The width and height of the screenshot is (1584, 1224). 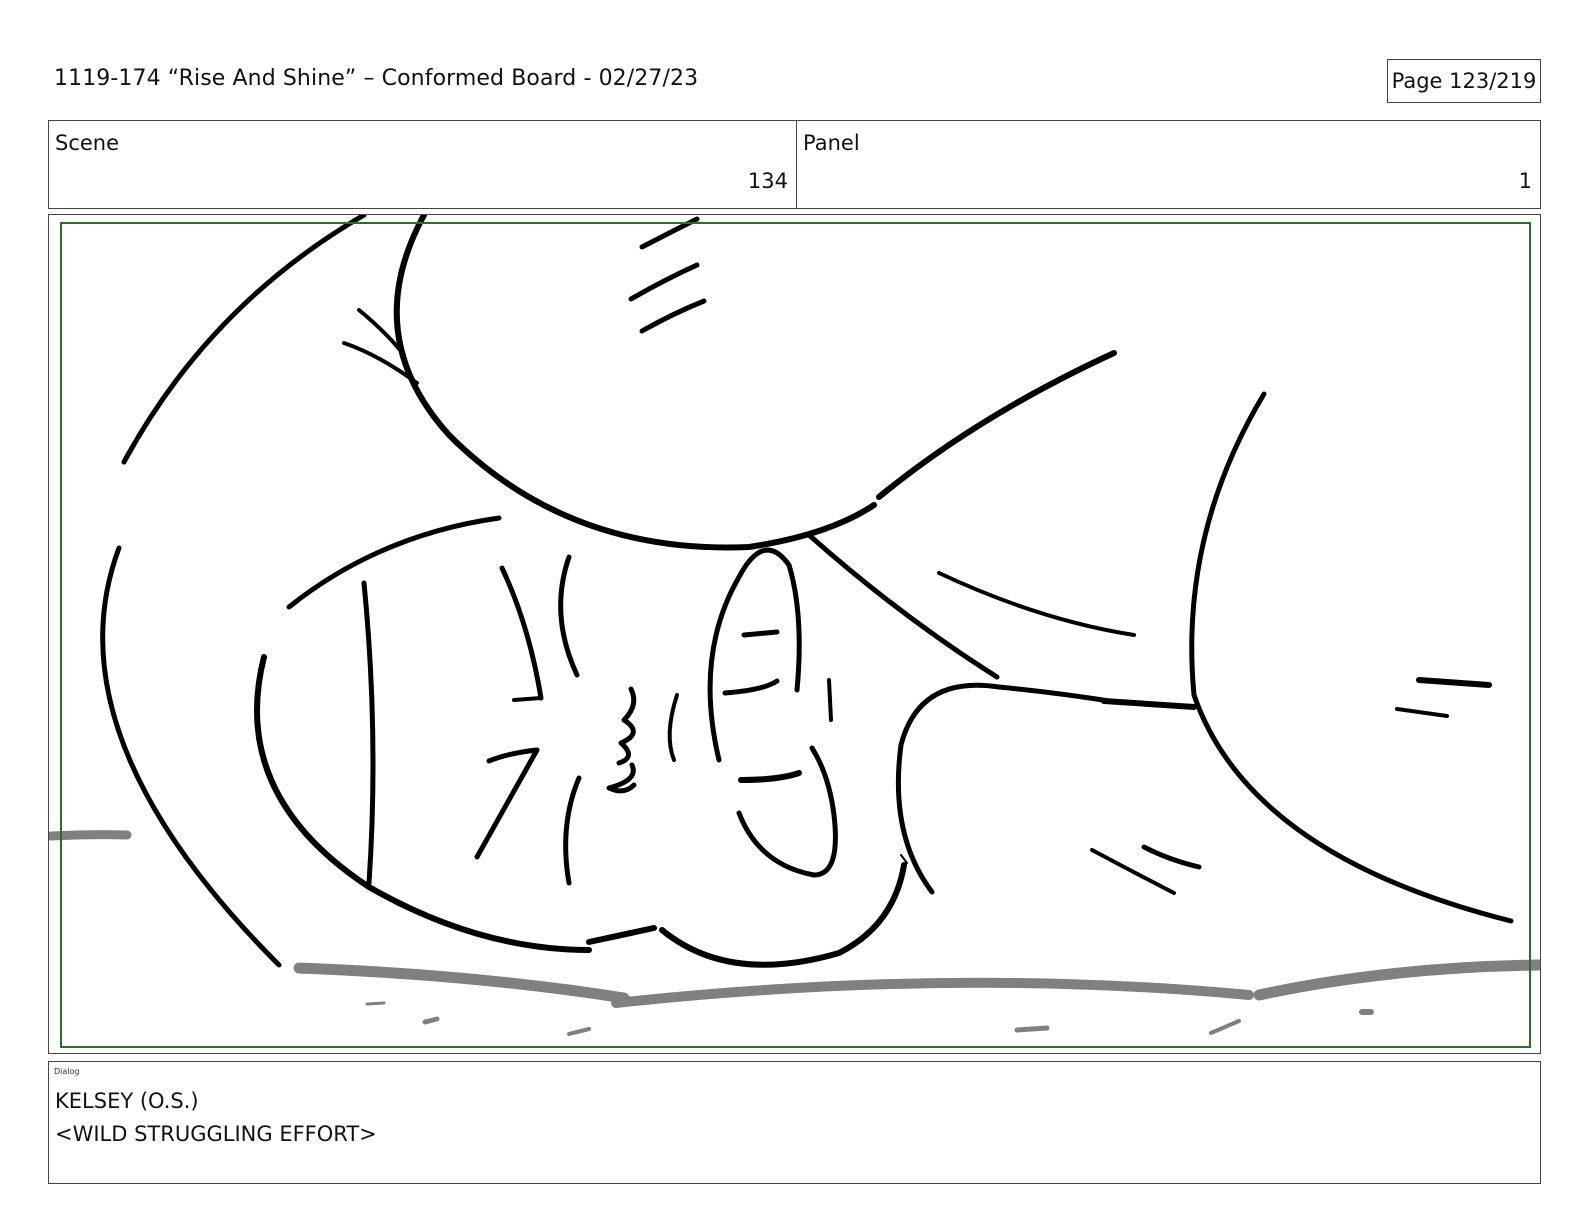 I want to click on dialog-text: <WILD STRUGGLING EFFORT>, so click(x=216, y=1134).